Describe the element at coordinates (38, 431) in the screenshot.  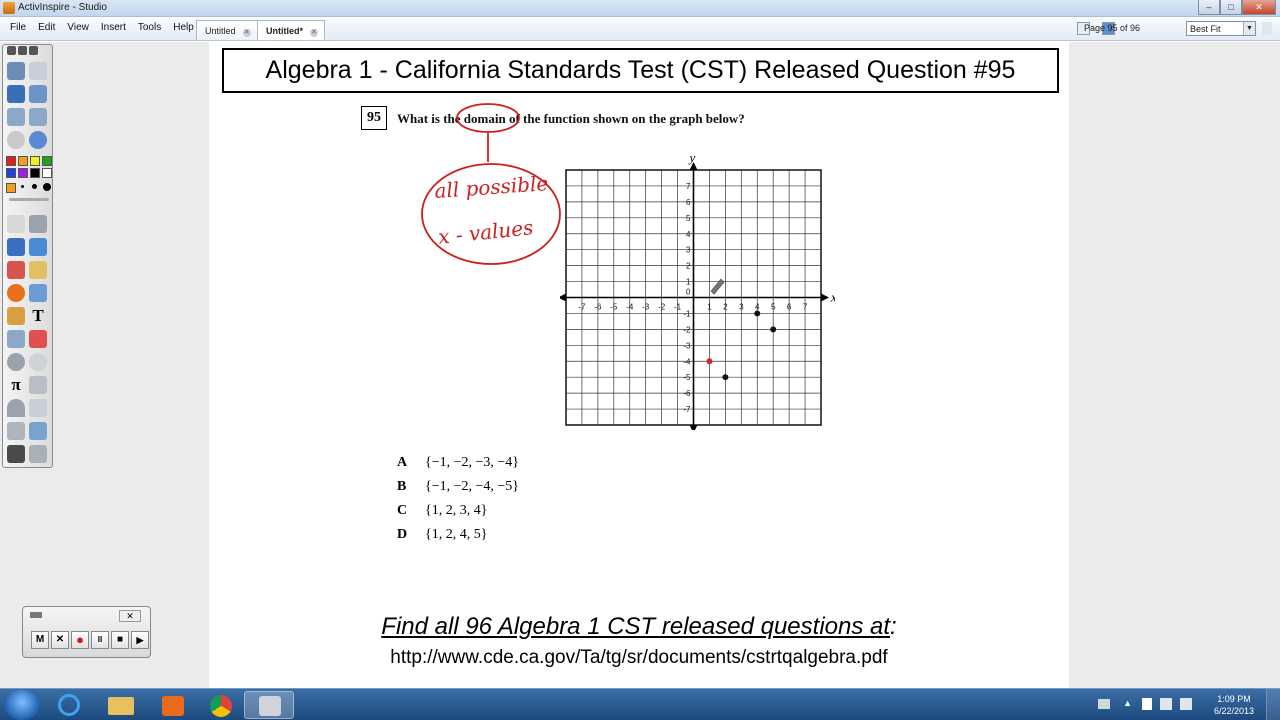
I see `camera-icon` at that location.